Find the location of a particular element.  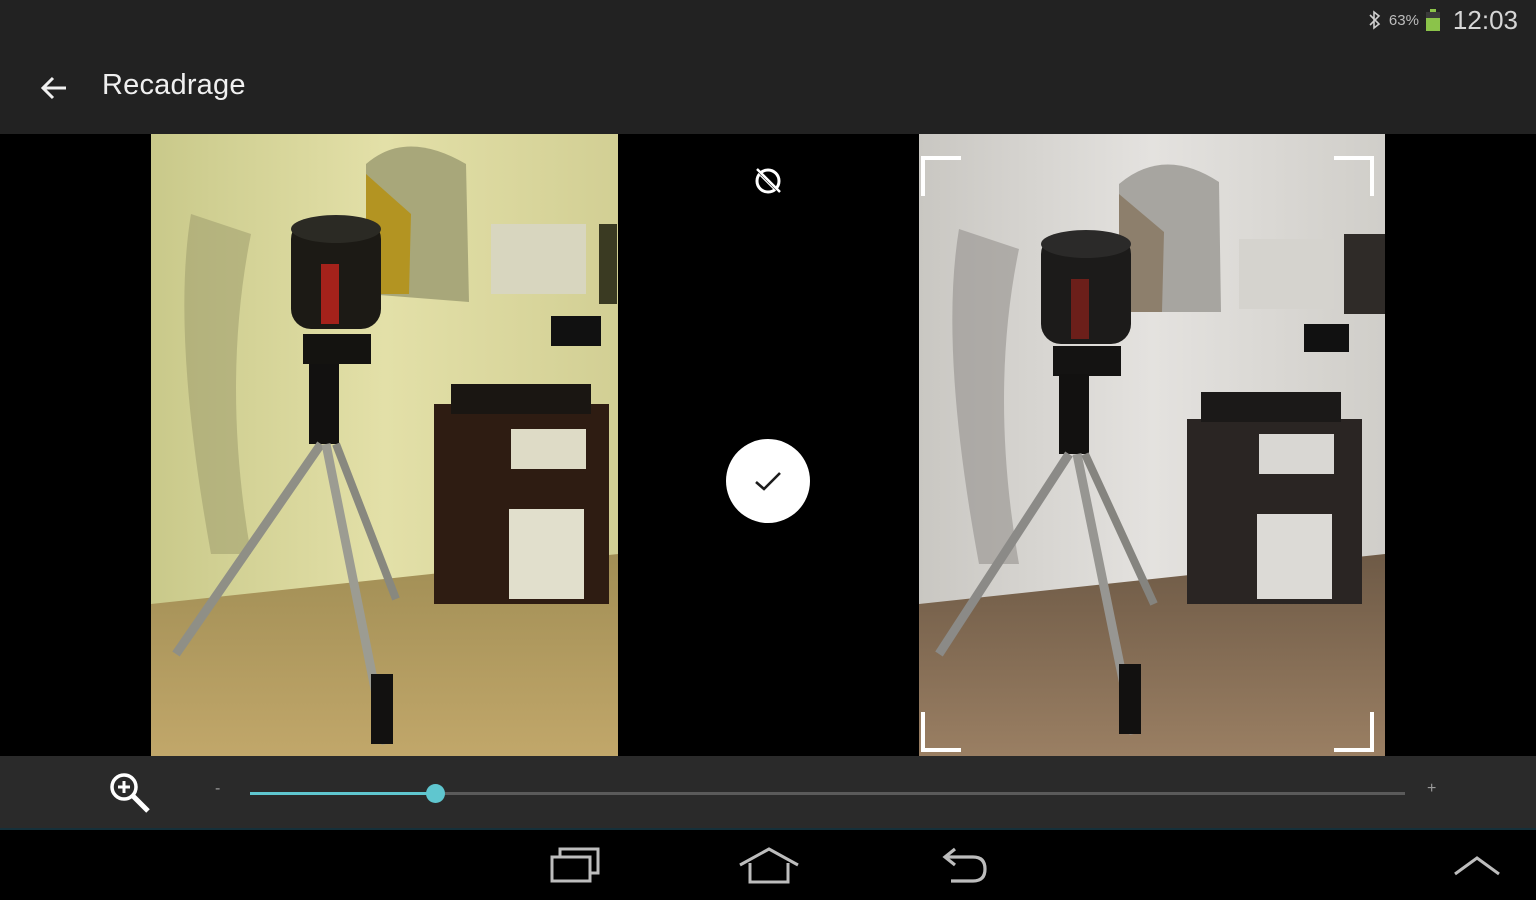

page-title: Recadrage is located at coordinates (174, 85).